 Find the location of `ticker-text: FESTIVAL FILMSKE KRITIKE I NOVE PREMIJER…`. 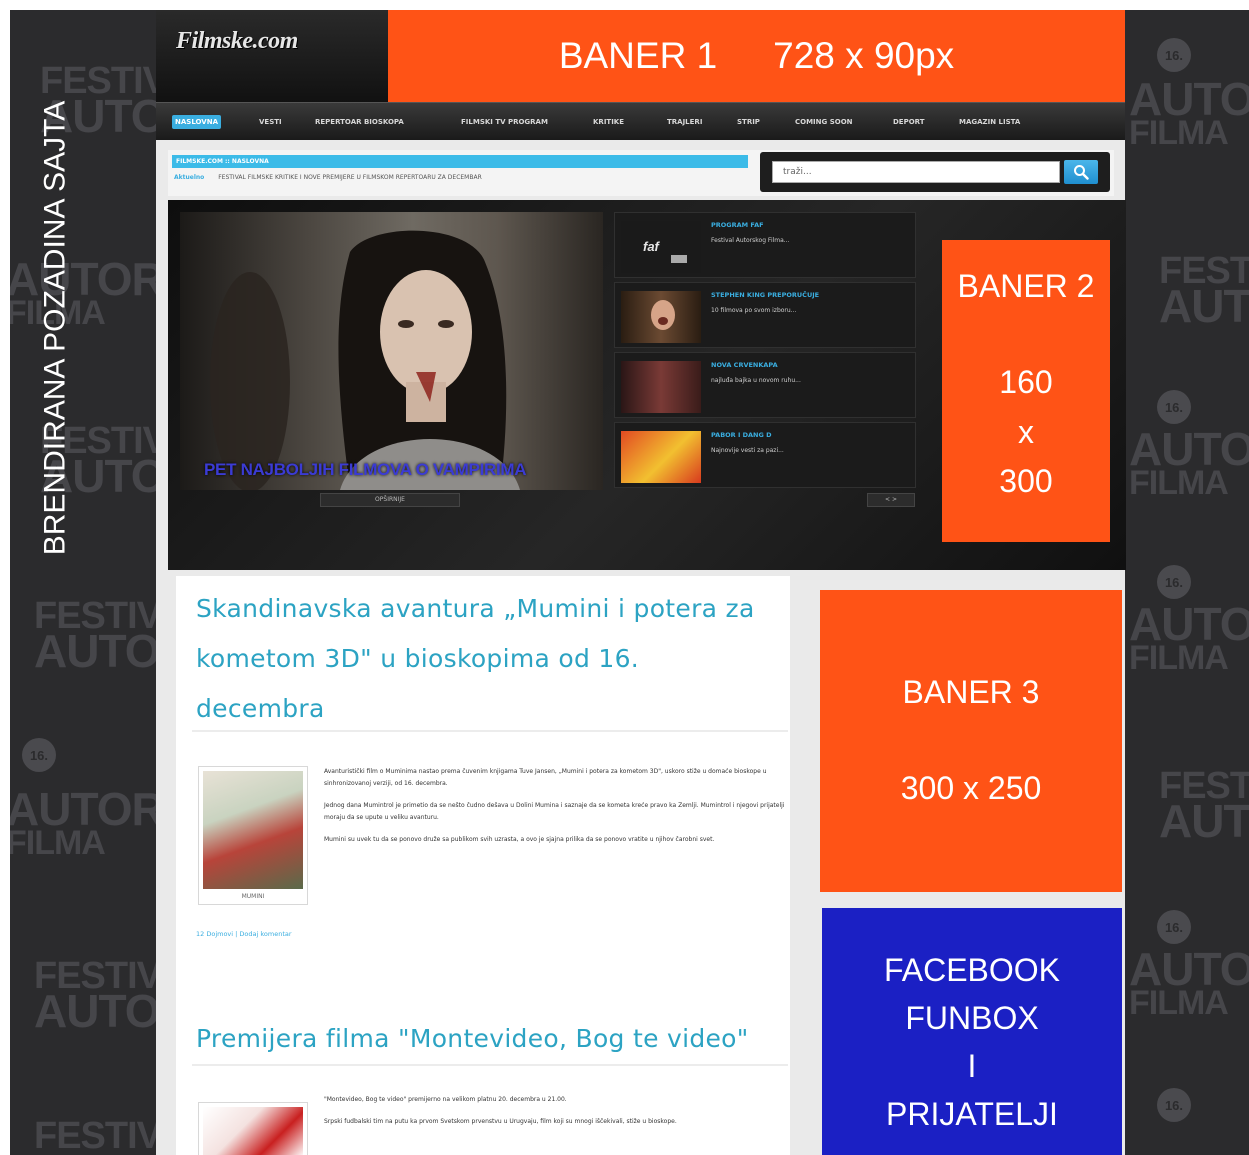

ticker-text: FESTIVAL FILMSKE KRITIKE I NOVE PREMIJER… is located at coordinates (350, 177).